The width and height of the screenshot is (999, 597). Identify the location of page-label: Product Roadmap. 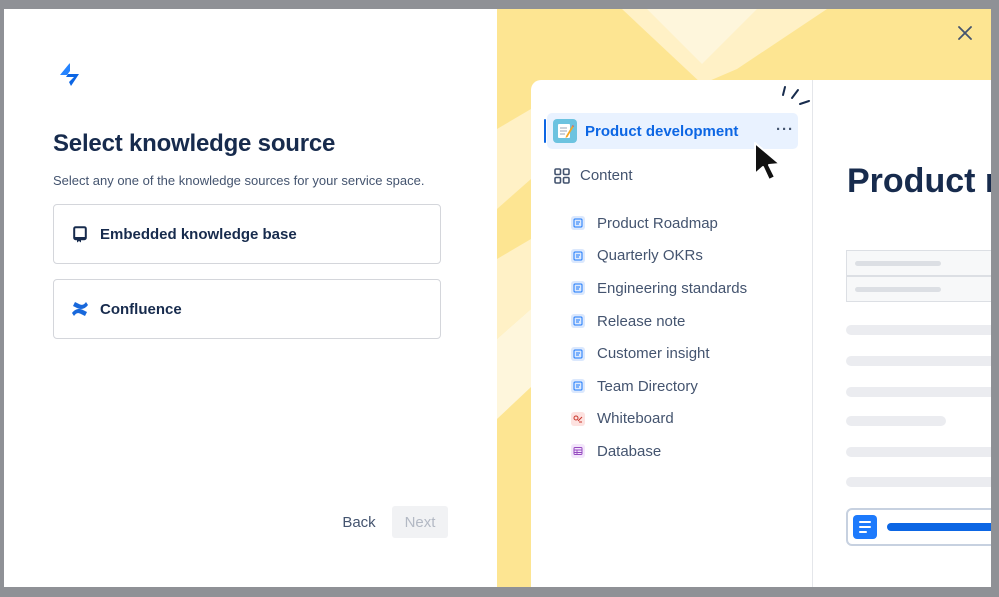
(657, 223).